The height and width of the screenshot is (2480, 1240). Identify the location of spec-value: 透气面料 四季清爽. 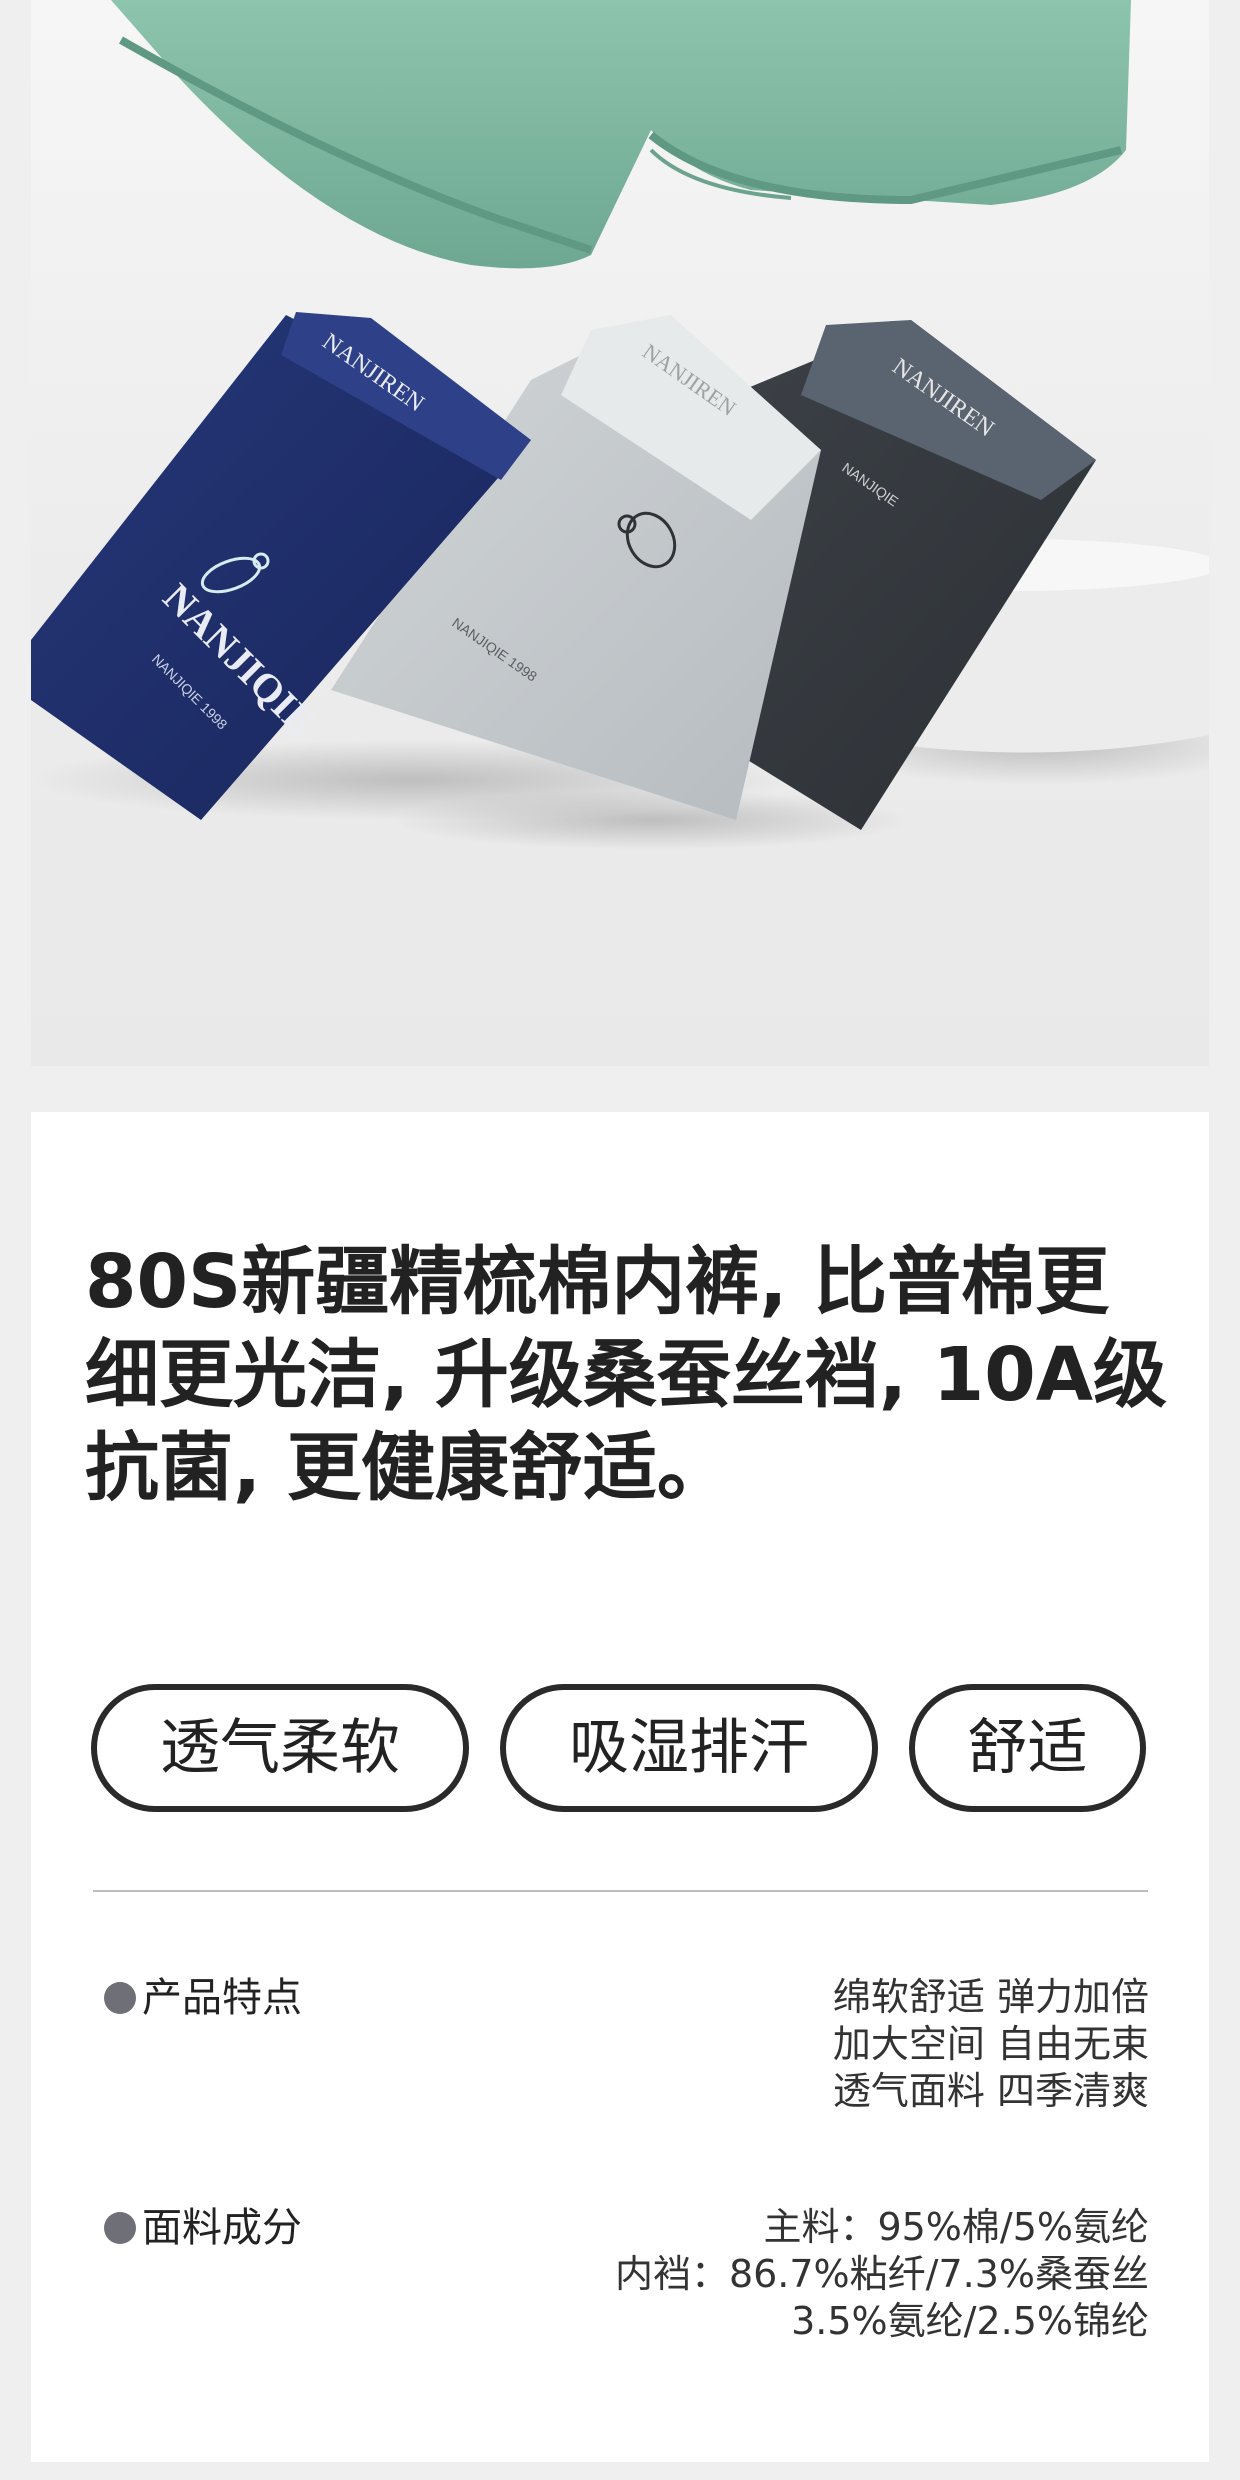
(990, 2091).